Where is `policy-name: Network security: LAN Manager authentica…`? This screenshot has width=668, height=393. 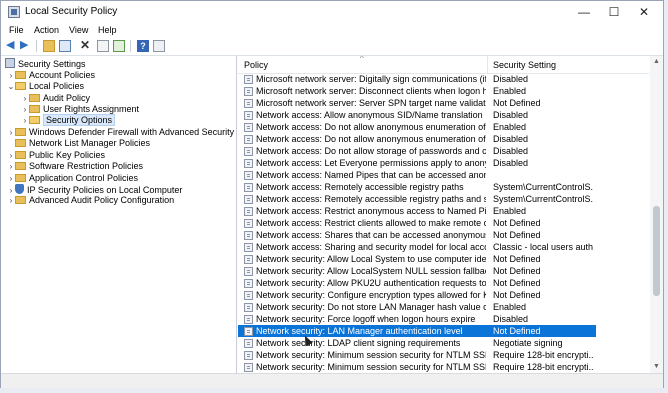
policy-name: Network security: LAN Manager authentica… is located at coordinates (359, 331).